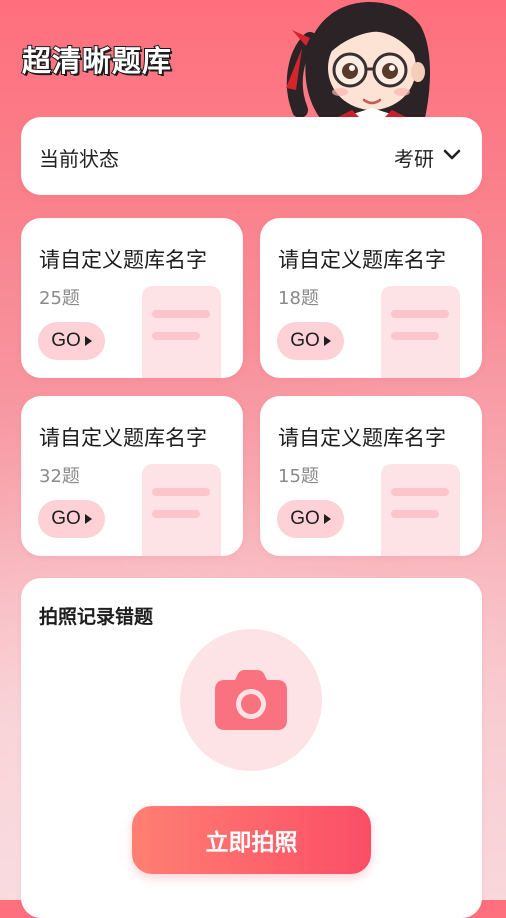 The image size is (506, 918). Describe the element at coordinates (414, 157) in the screenshot. I see `status-value: 考研` at that location.